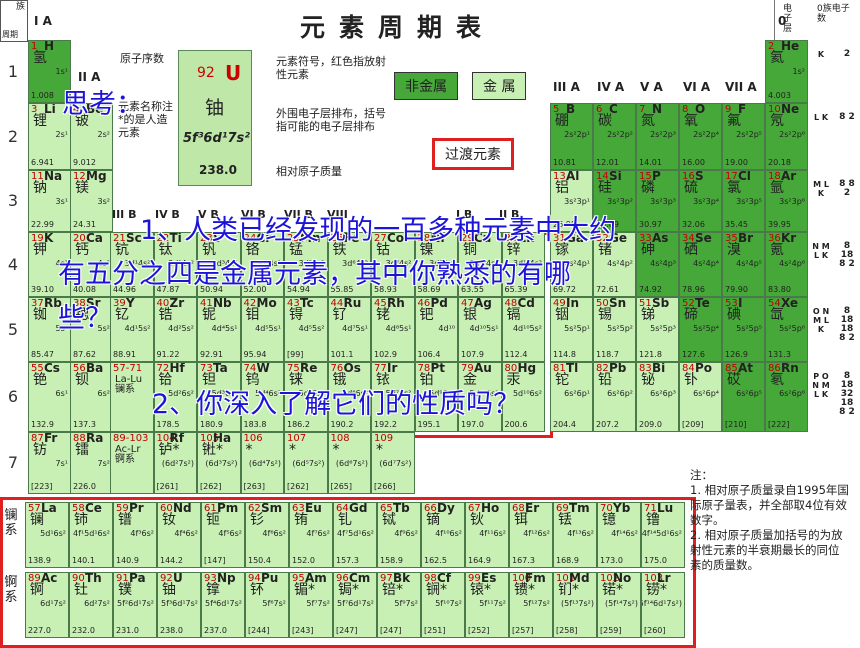 The height and width of the screenshot is (648, 860). Describe the element at coordinates (443, 535) in the screenshot. I see `element-cell: 66 Dy 镝 4f¹⁰6s² 162.5` at that location.